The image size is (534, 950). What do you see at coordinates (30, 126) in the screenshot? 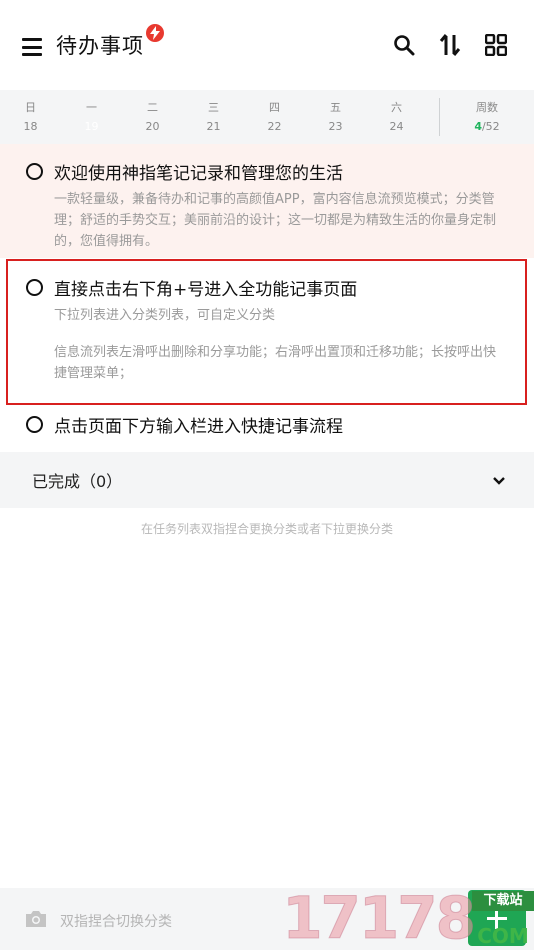
I see `day-date: 18` at bounding box center [30, 126].